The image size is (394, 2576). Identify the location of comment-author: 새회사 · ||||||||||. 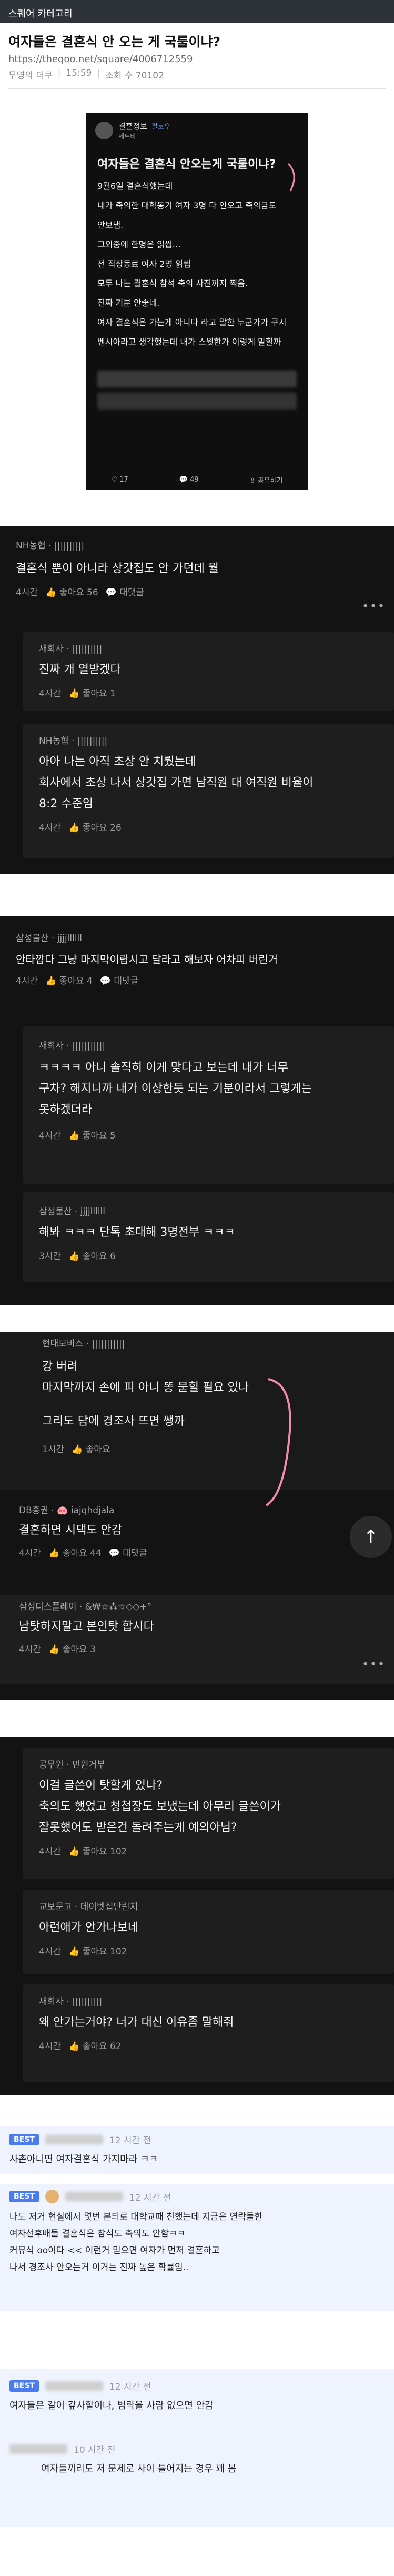
(71, 2002).